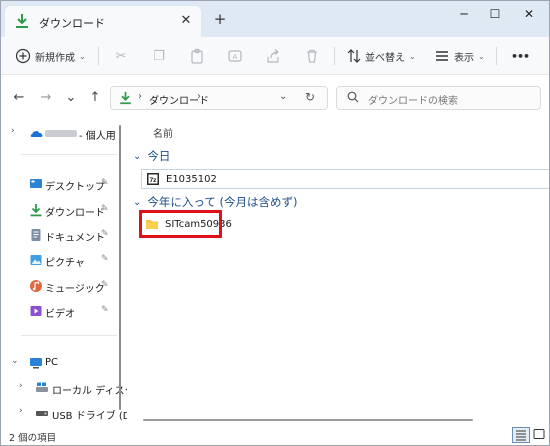 The height and width of the screenshot is (446, 550). What do you see at coordinates (36, 235) in the screenshot?
I see `document-icon` at bounding box center [36, 235].